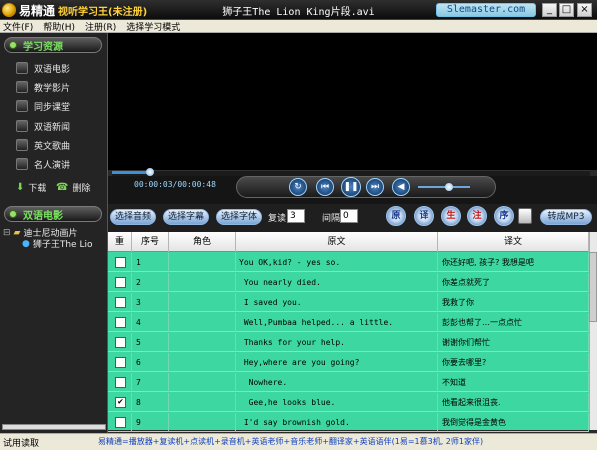 The height and width of the screenshot is (450, 597). Describe the element at coordinates (337, 302) in the screenshot. I see `original-text-cell: I saved you.` at that location.